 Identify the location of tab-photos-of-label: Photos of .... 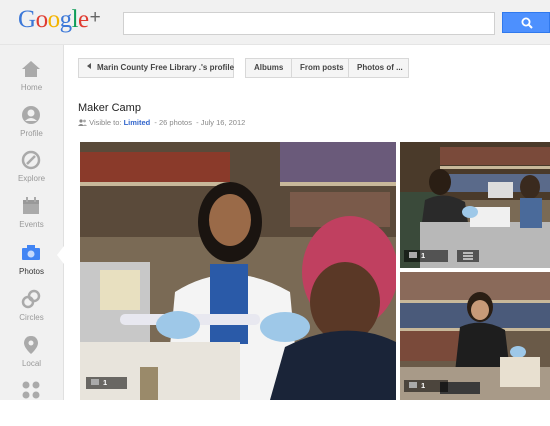
(380, 67).